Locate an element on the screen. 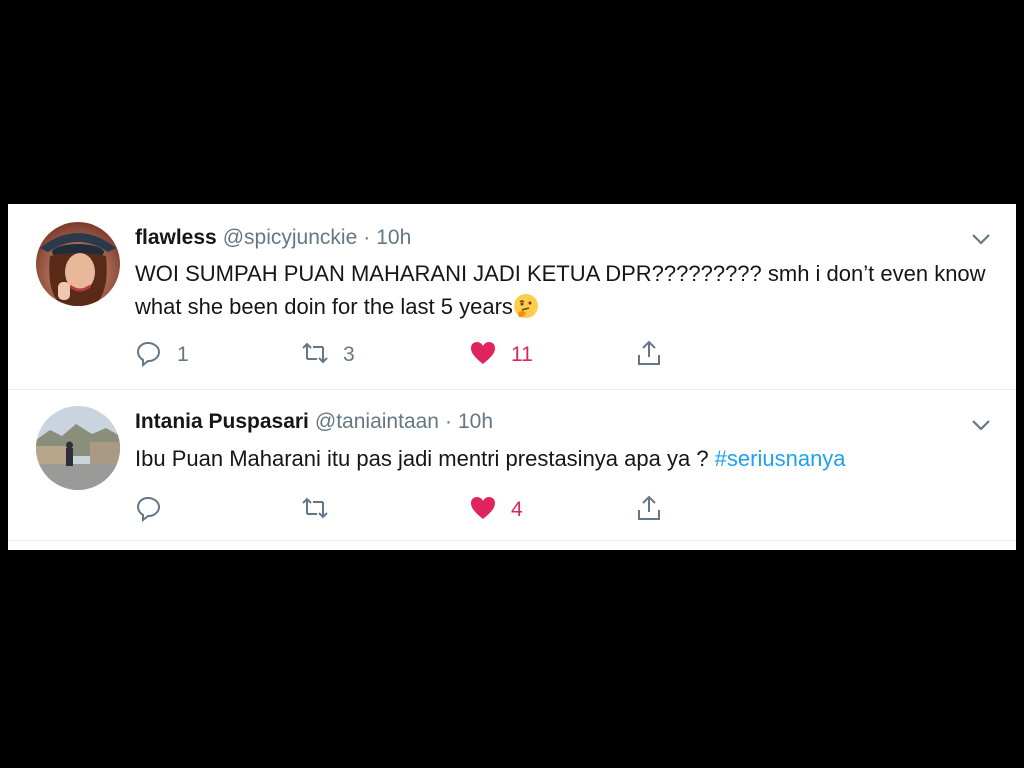 The width and height of the screenshot is (1024, 768). retweet-button: 3 is located at coordinates (328, 355).